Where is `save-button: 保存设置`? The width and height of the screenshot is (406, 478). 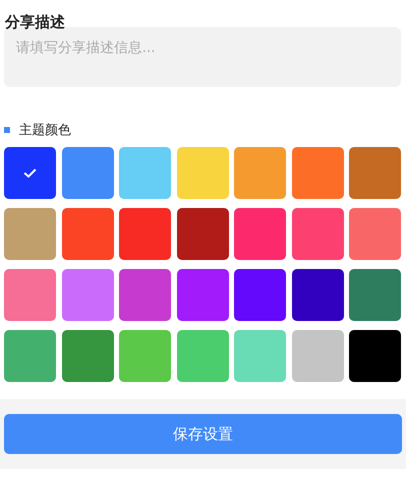
save-button: 保存设置 is located at coordinates (203, 434).